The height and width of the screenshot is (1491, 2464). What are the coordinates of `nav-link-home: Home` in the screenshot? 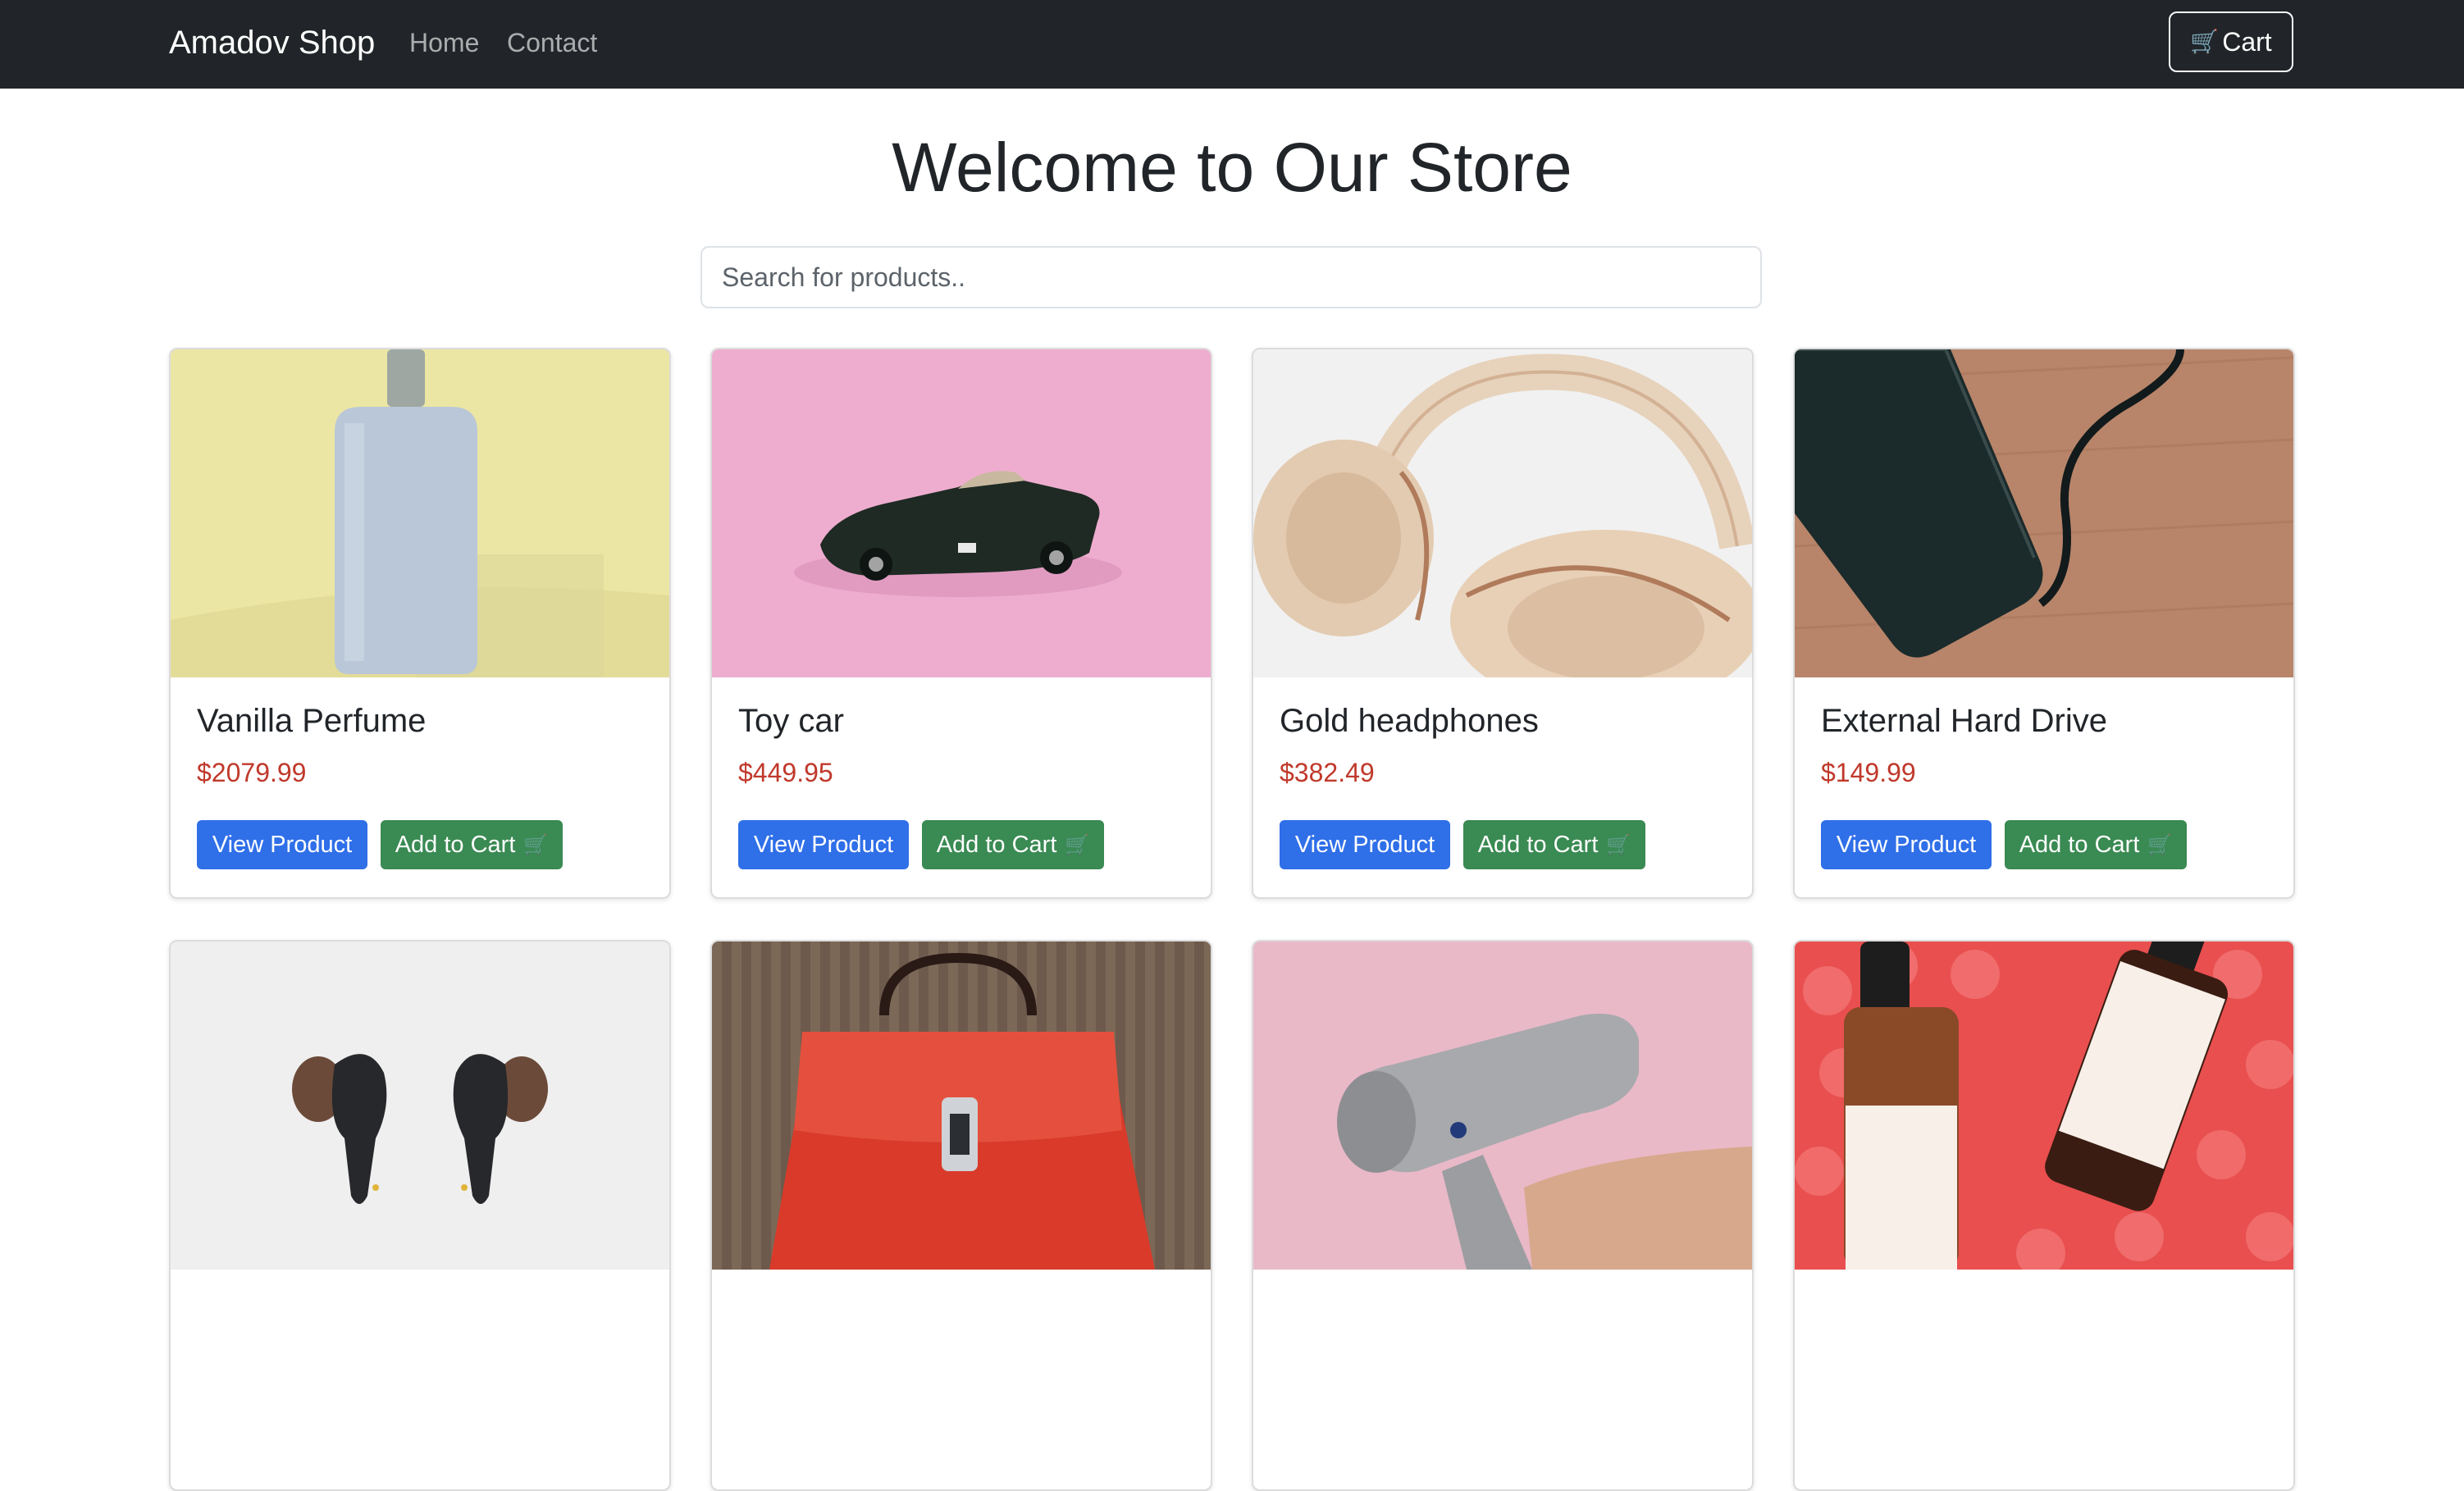 It's located at (444, 42).